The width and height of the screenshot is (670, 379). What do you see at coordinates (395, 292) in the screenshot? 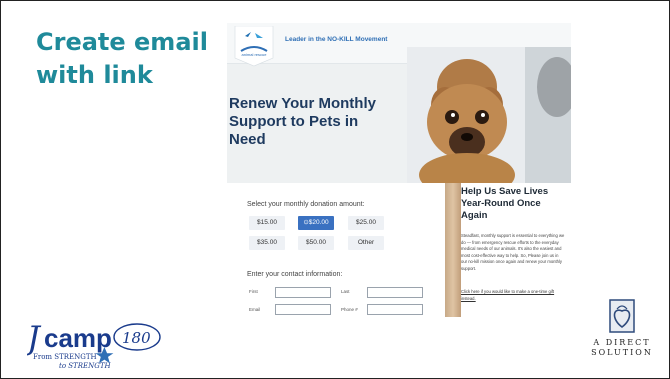
I see `last-field` at bounding box center [395, 292].